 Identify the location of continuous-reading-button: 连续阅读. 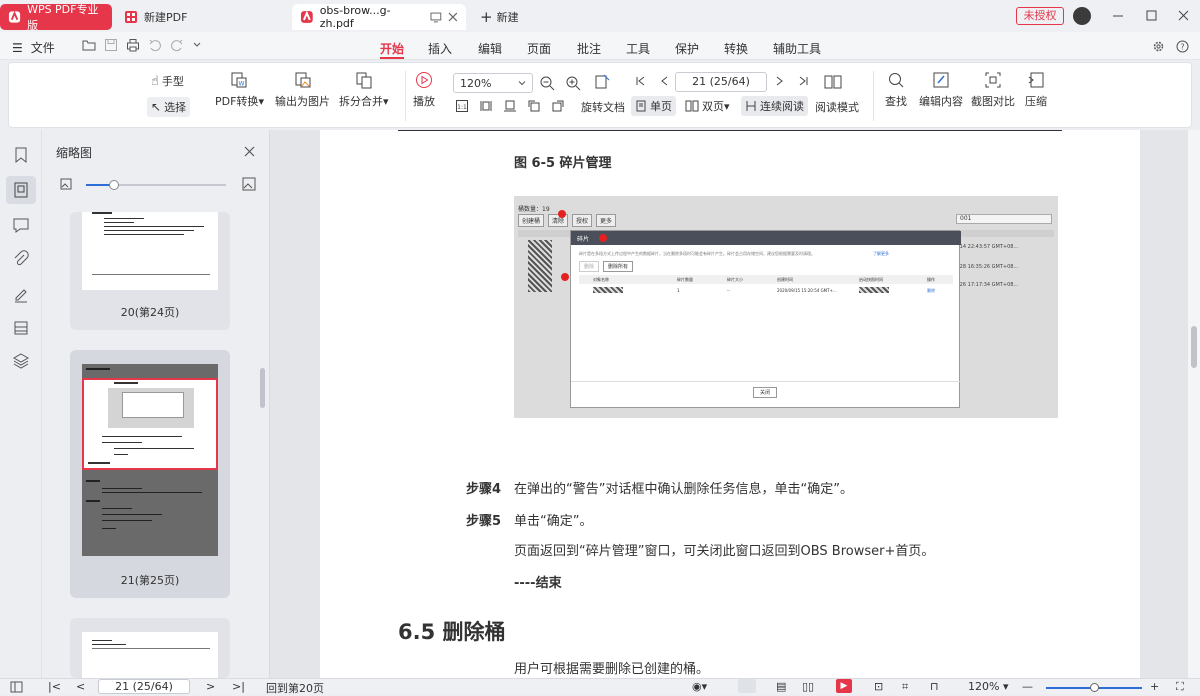
(774, 106).